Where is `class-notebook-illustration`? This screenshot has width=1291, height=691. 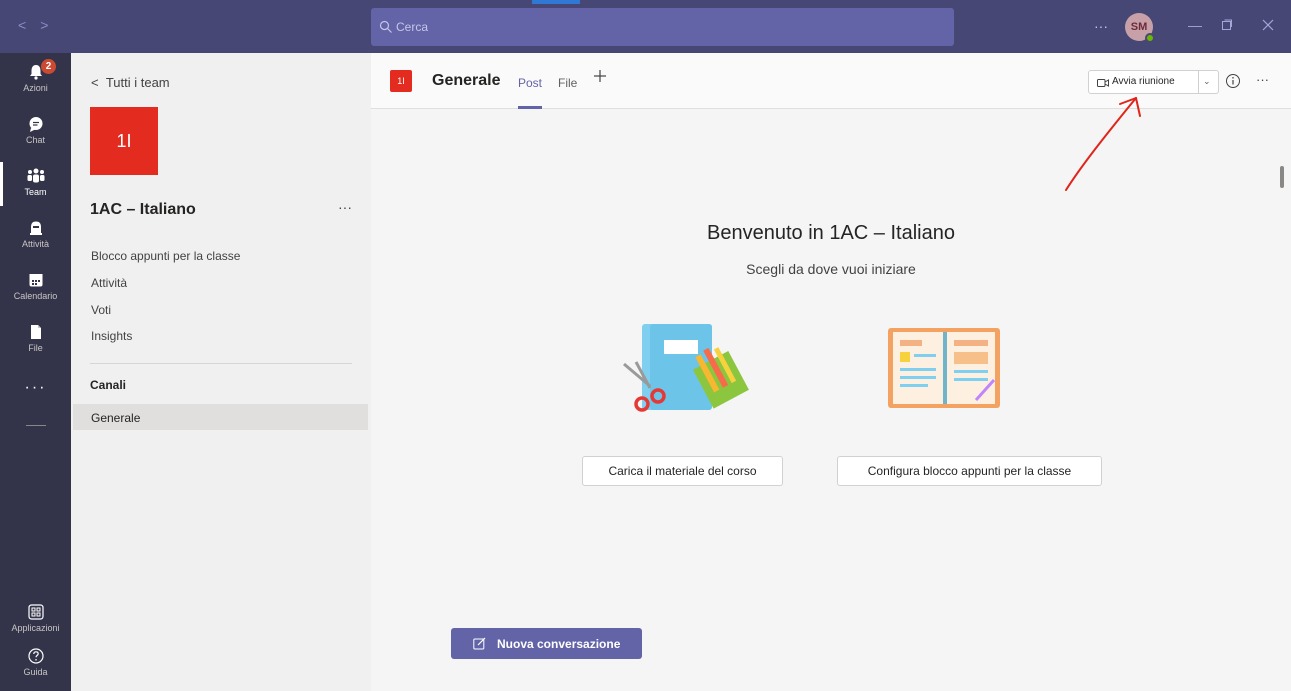 class-notebook-illustration is located at coordinates (944, 368).